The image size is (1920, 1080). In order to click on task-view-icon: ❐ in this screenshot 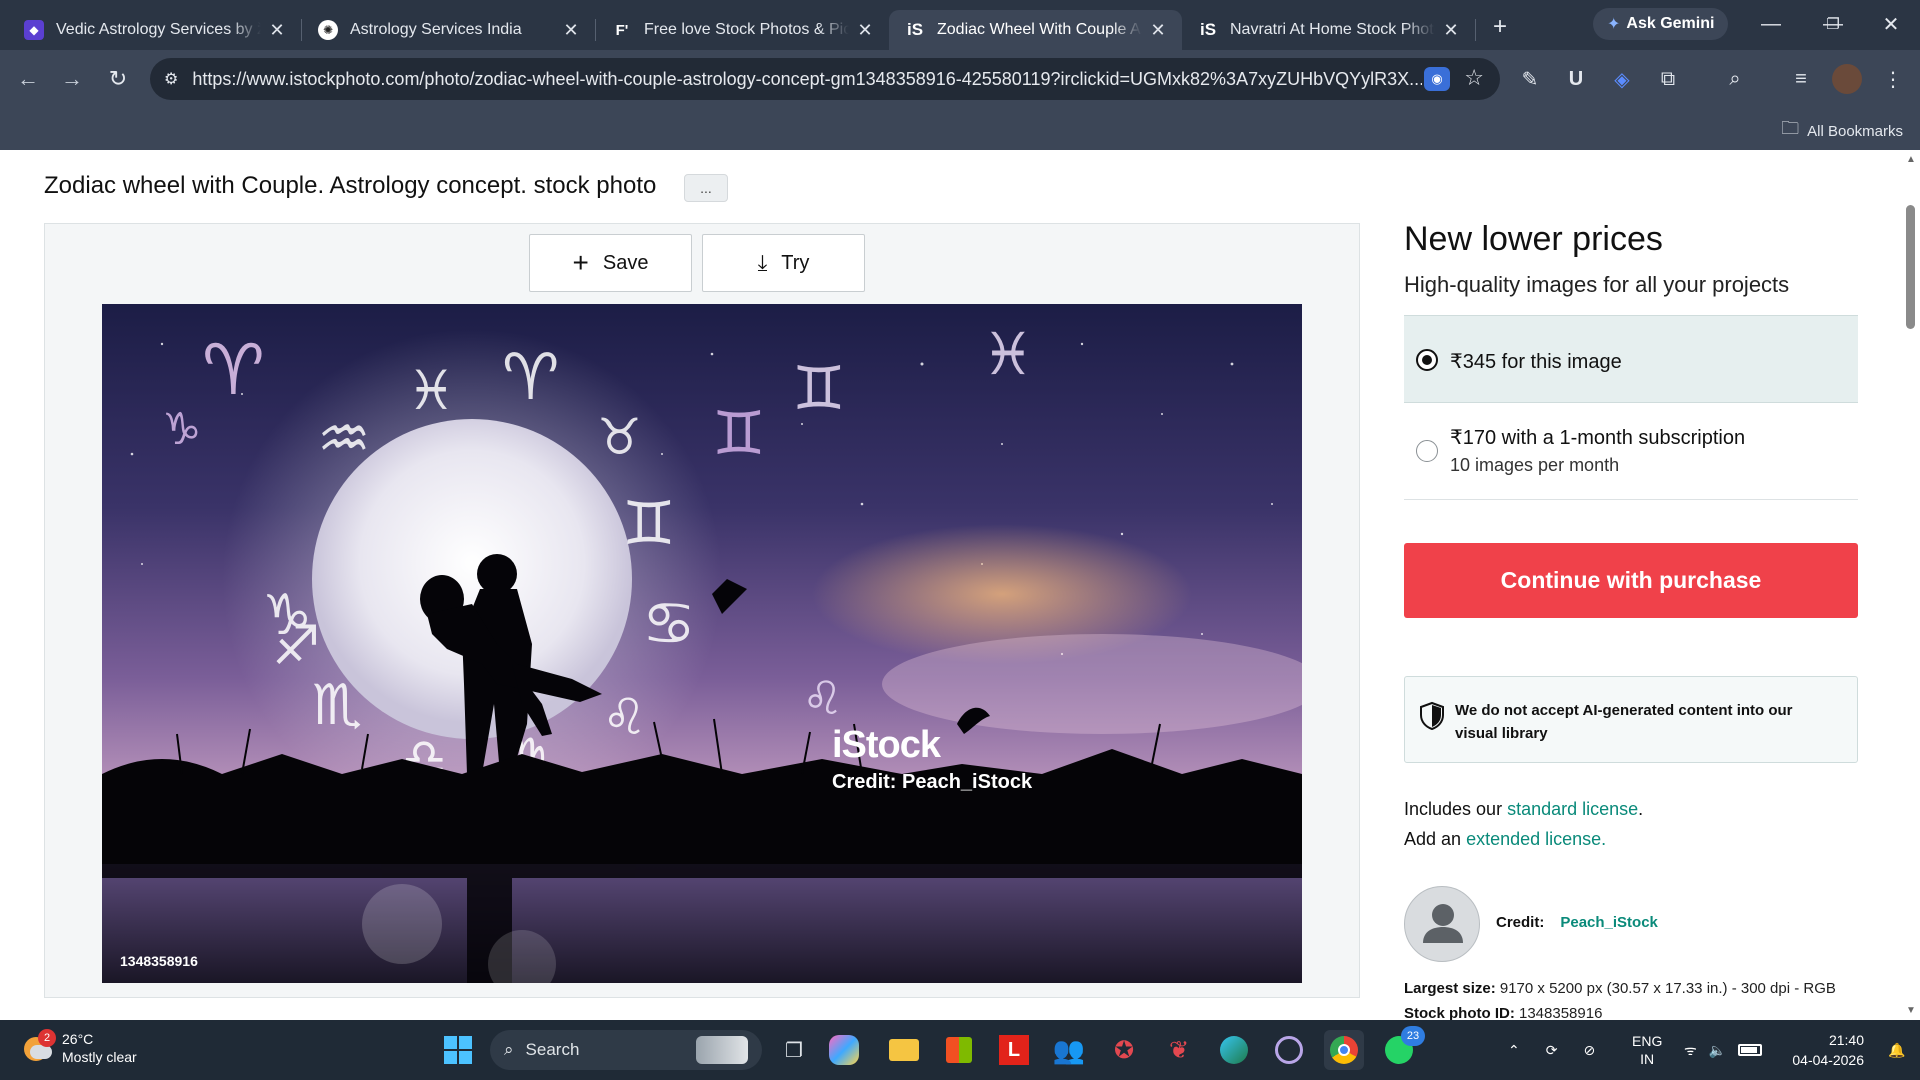, I will do `click(794, 1050)`.